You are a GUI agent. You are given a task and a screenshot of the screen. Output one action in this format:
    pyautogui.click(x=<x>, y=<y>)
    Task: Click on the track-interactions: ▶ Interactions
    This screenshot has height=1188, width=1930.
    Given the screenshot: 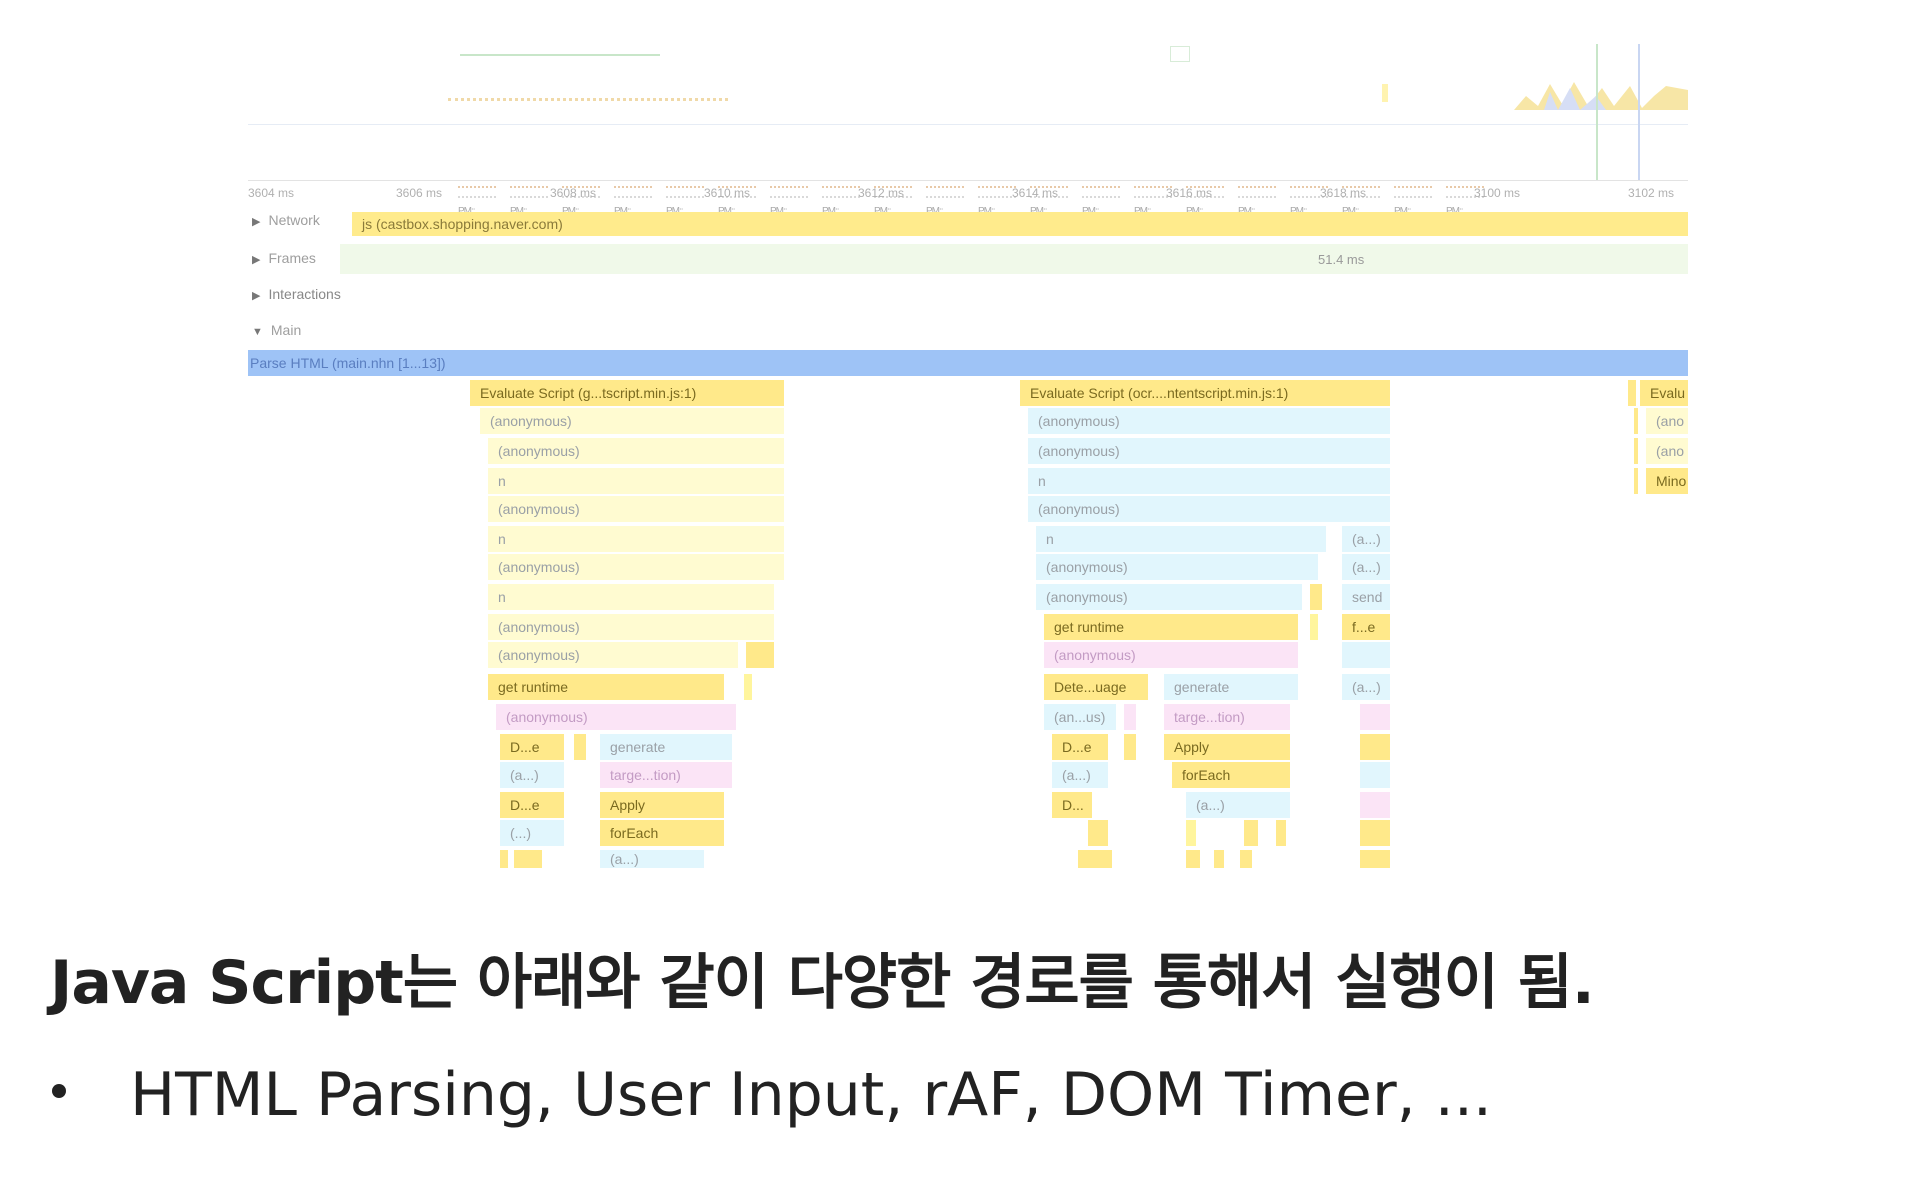 What is the action you would take?
    pyautogui.click(x=296, y=294)
    